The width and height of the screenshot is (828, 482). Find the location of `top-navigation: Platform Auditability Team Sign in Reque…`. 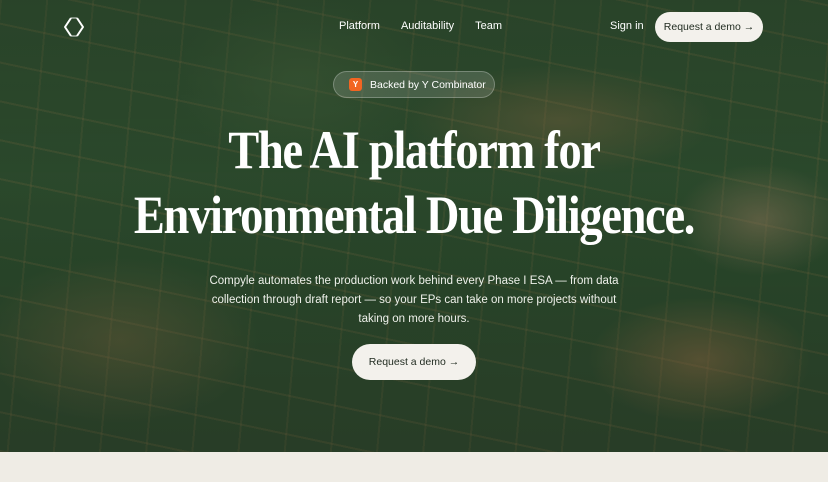

top-navigation: Platform Auditability Team Sign in Reque… is located at coordinates (414, 28).